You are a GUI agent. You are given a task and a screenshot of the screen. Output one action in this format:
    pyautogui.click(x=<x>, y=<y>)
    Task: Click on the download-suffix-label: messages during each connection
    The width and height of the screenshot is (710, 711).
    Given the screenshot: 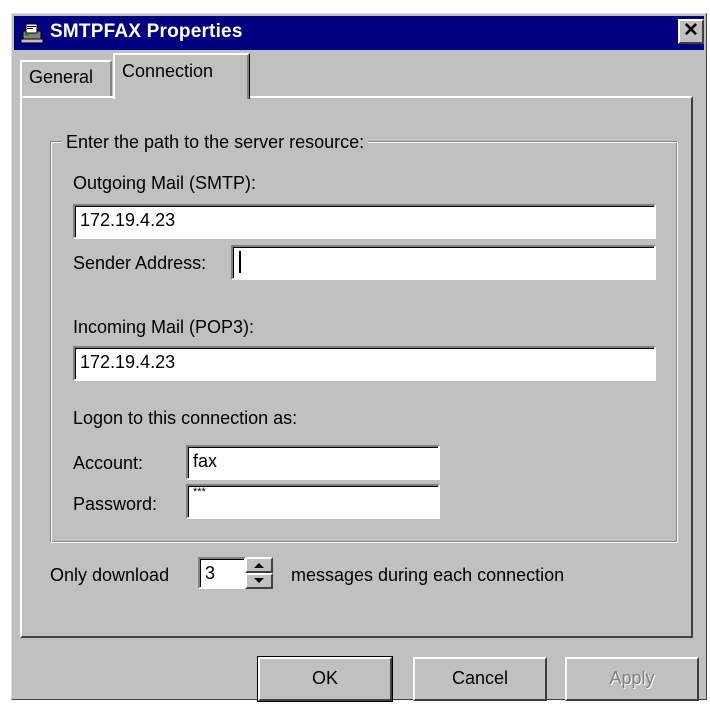 What is the action you would take?
    pyautogui.click(x=428, y=575)
    